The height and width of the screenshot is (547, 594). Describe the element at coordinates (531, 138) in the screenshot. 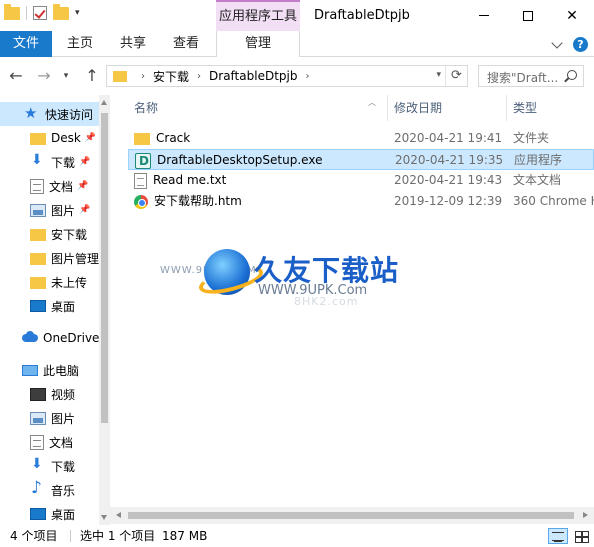

I see `file-type: 文件夹` at that location.